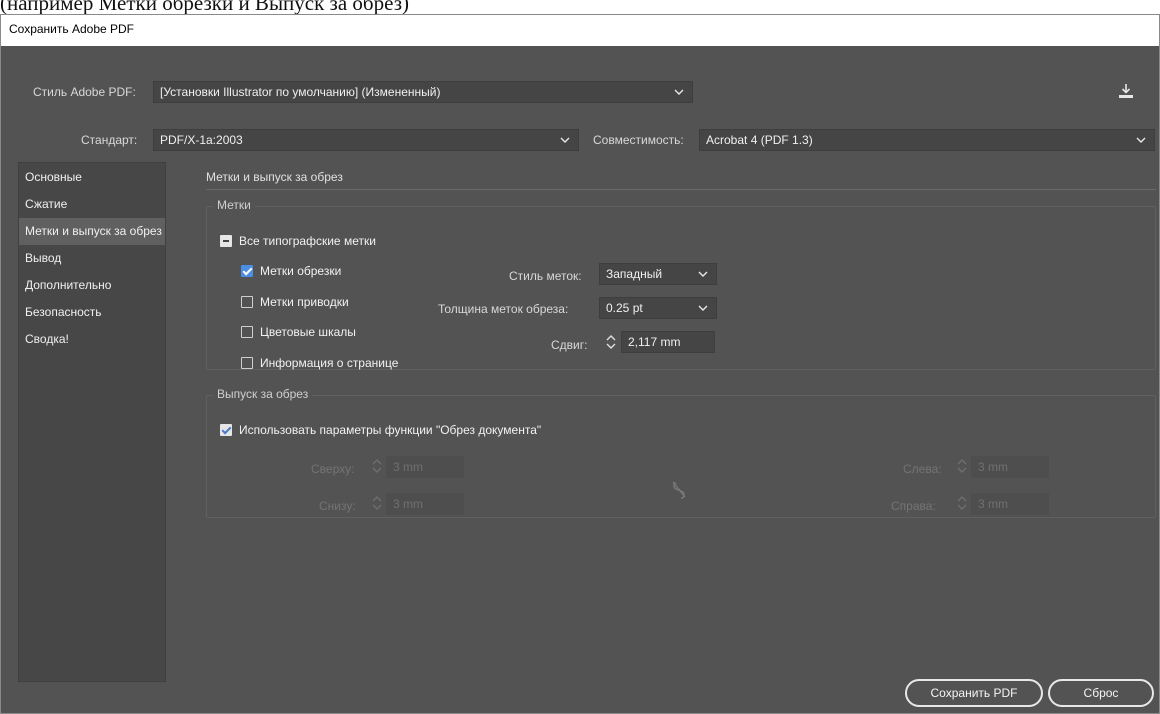 This screenshot has height=714, width=1160. I want to click on standard-value: PDF/X-1a:2003, so click(201, 140).